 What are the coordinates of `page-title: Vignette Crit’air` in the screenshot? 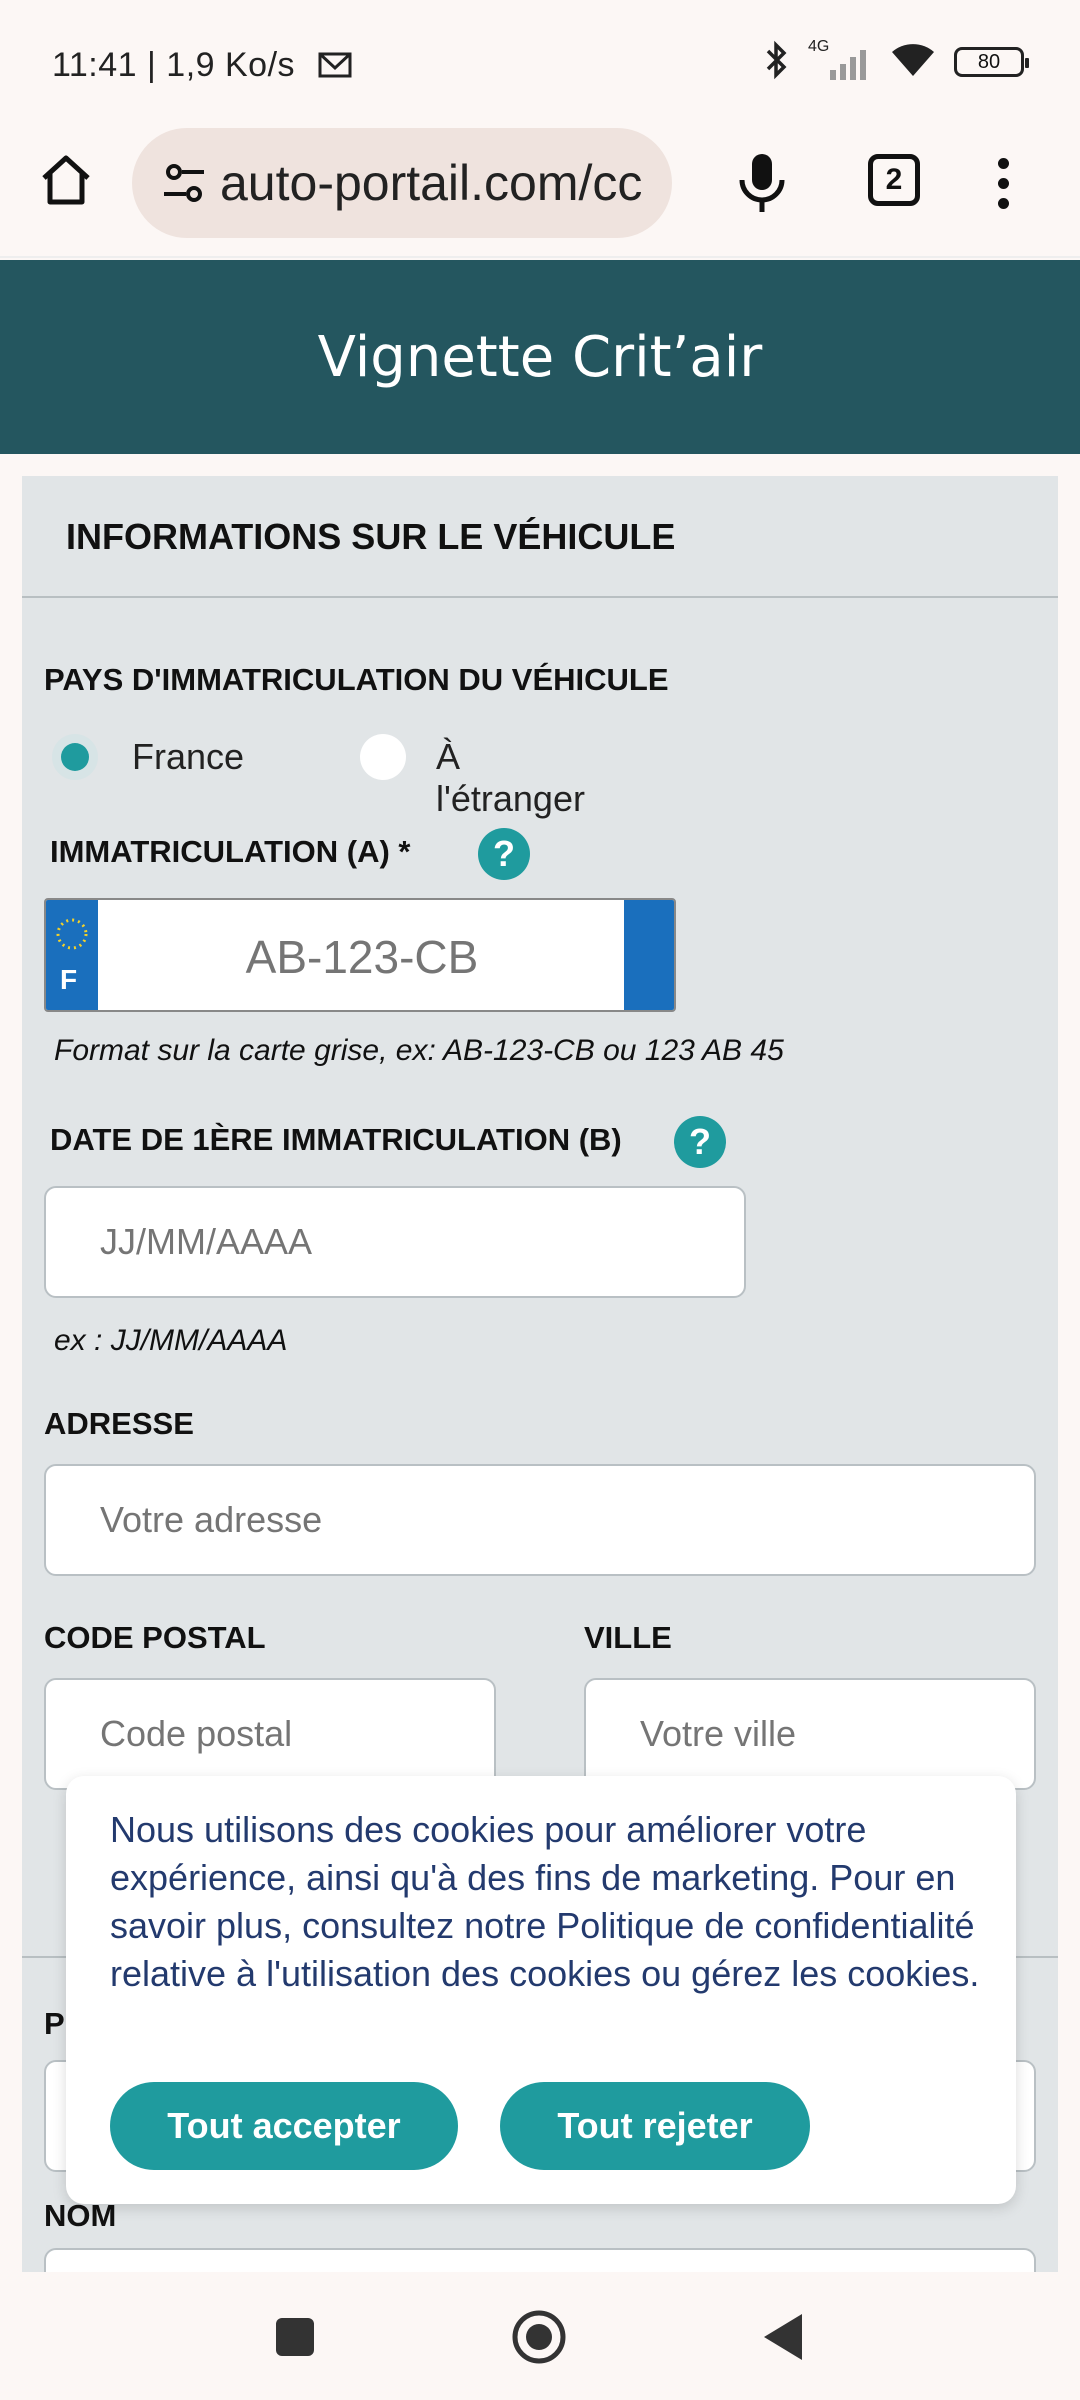 It's located at (540, 357).